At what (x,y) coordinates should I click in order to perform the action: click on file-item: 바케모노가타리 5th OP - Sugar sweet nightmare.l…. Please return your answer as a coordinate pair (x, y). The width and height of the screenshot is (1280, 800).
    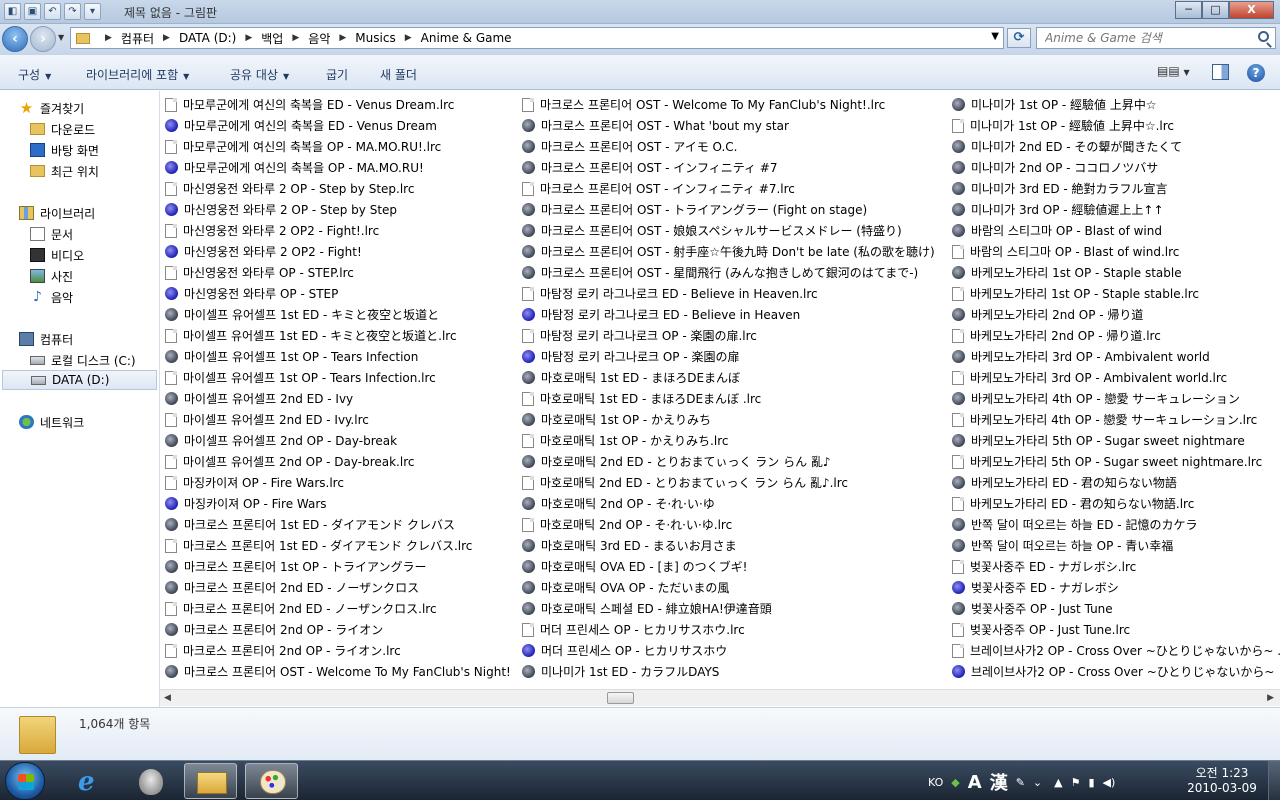
    Looking at the image, I should click on (1116, 461).